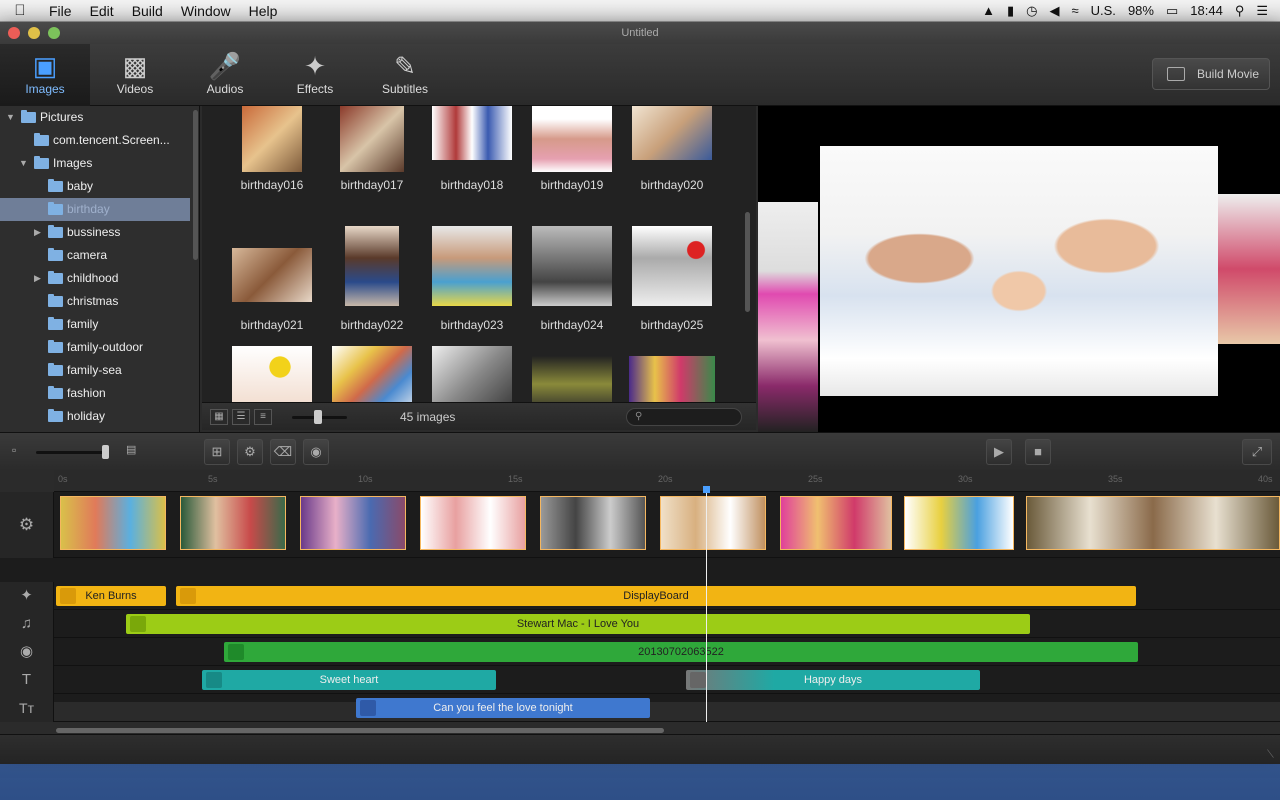 Image resolution: width=1280 pixels, height=800 pixels. What do you see at coordinates (316, 452) in the screenshot?
I see `record-voice-button: ◉` at bounding box center [316, 452].